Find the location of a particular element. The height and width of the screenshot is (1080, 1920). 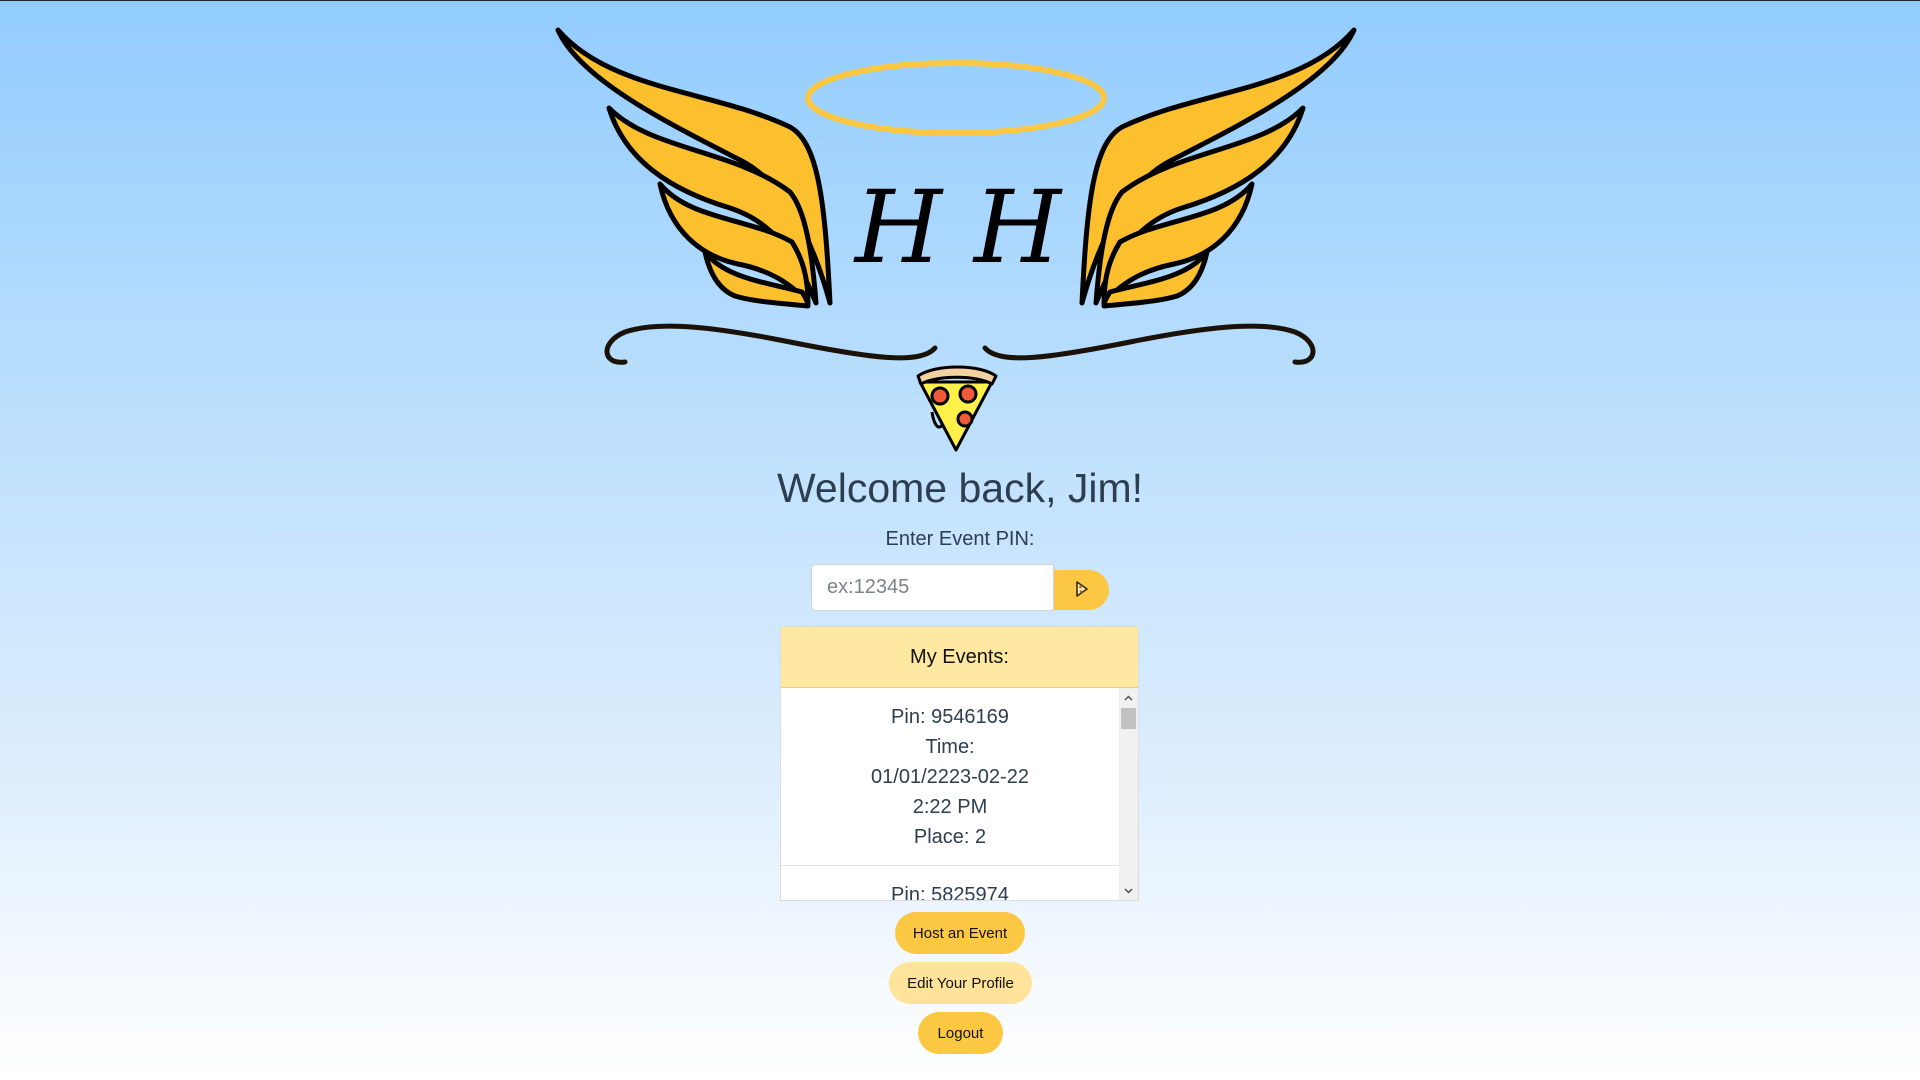

event-clock: 2:22 PM is located at coordinates (950, 807).